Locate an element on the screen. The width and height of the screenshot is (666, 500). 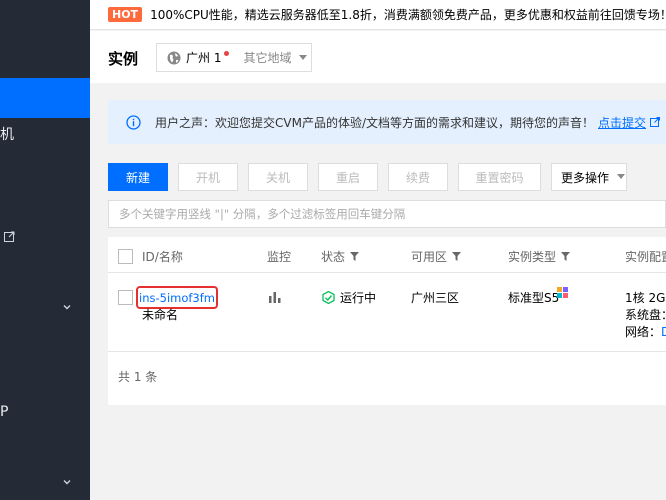
page-title: 实例 is located at coordinates (123, 59).